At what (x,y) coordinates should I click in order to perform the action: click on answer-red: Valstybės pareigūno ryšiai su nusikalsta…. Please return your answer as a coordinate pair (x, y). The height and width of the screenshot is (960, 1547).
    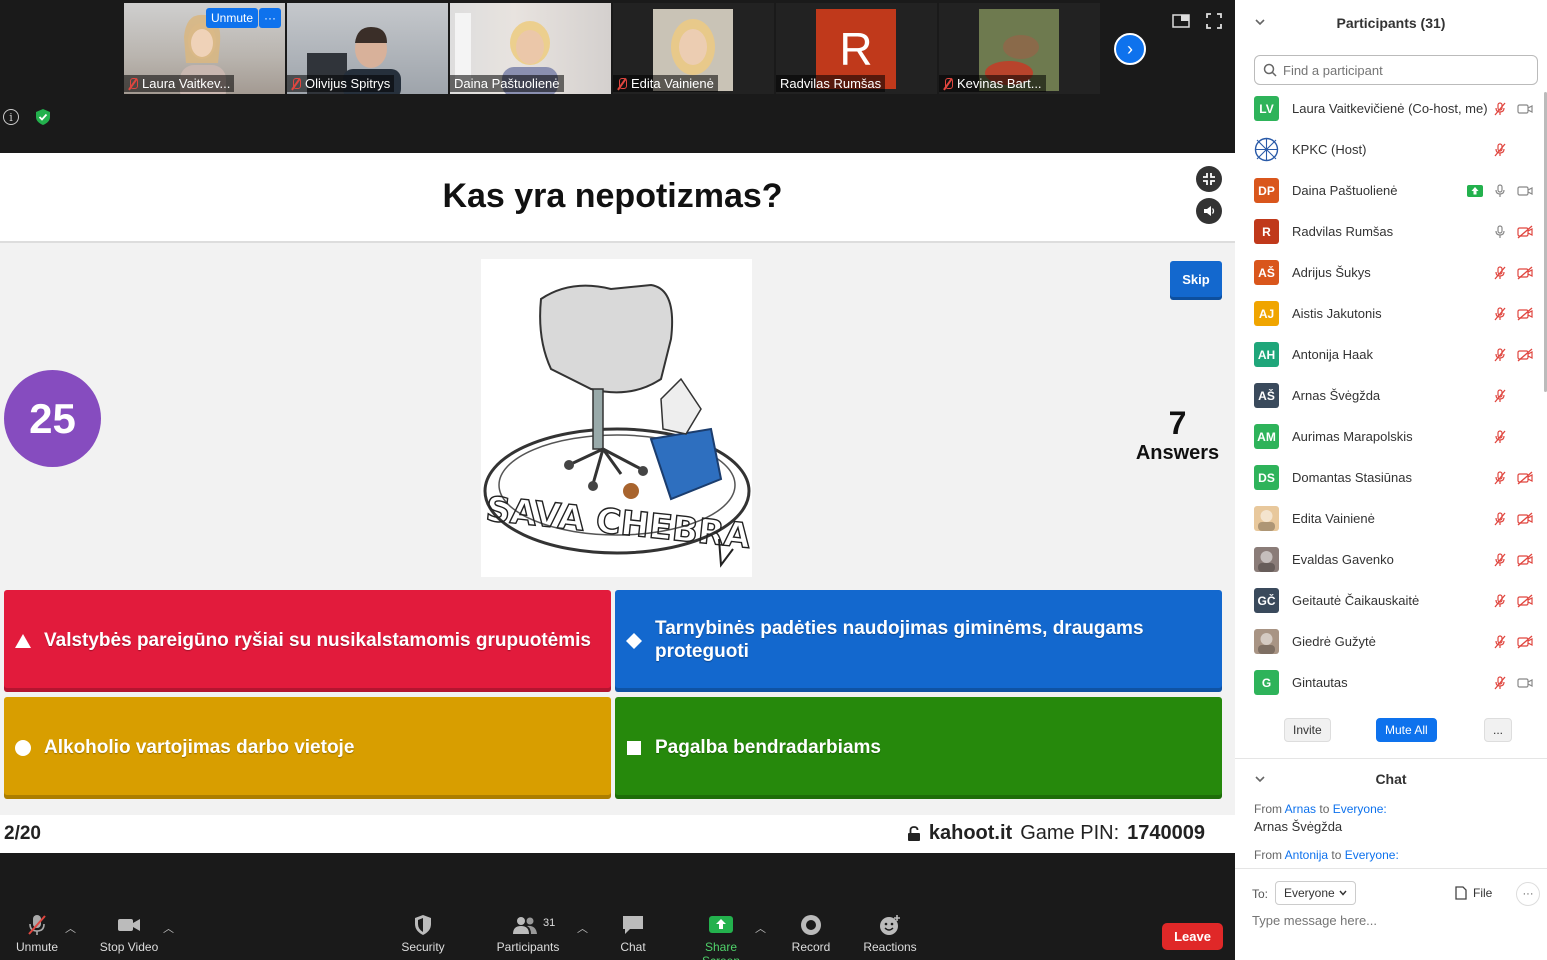
    Looking at the image, I should click on (307, 641).